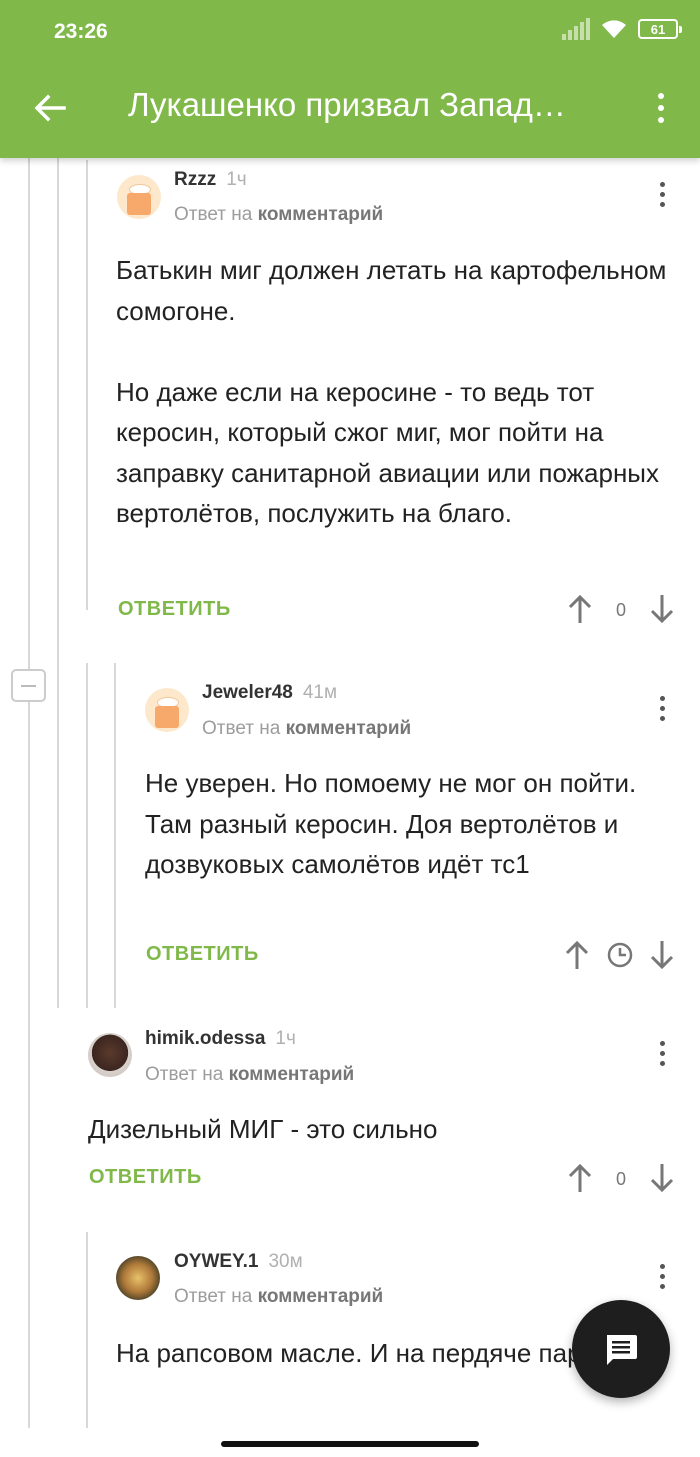 The width and height of the screenshot is (700, 1457). I want to click on battery-icon: 61, so click(660, 29).